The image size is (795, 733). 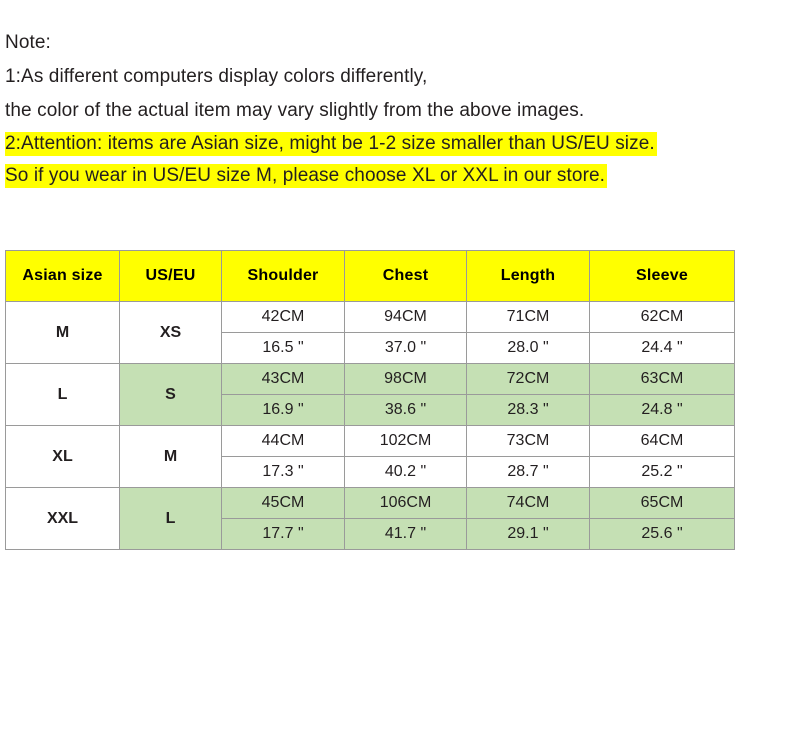 What do you see at coordinates (283, 472) in the screenshot?
I see `cell-measurement-inch: 17.3 "` at bounding box center [283, 472].